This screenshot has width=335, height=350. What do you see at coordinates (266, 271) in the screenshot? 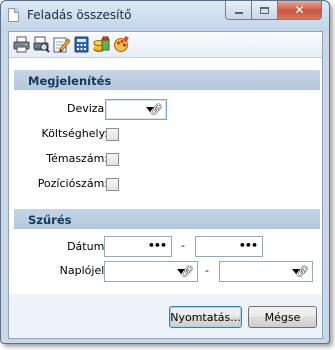
I see `journal-to-combo: 🔗︎` at bounding box center [266, 271].